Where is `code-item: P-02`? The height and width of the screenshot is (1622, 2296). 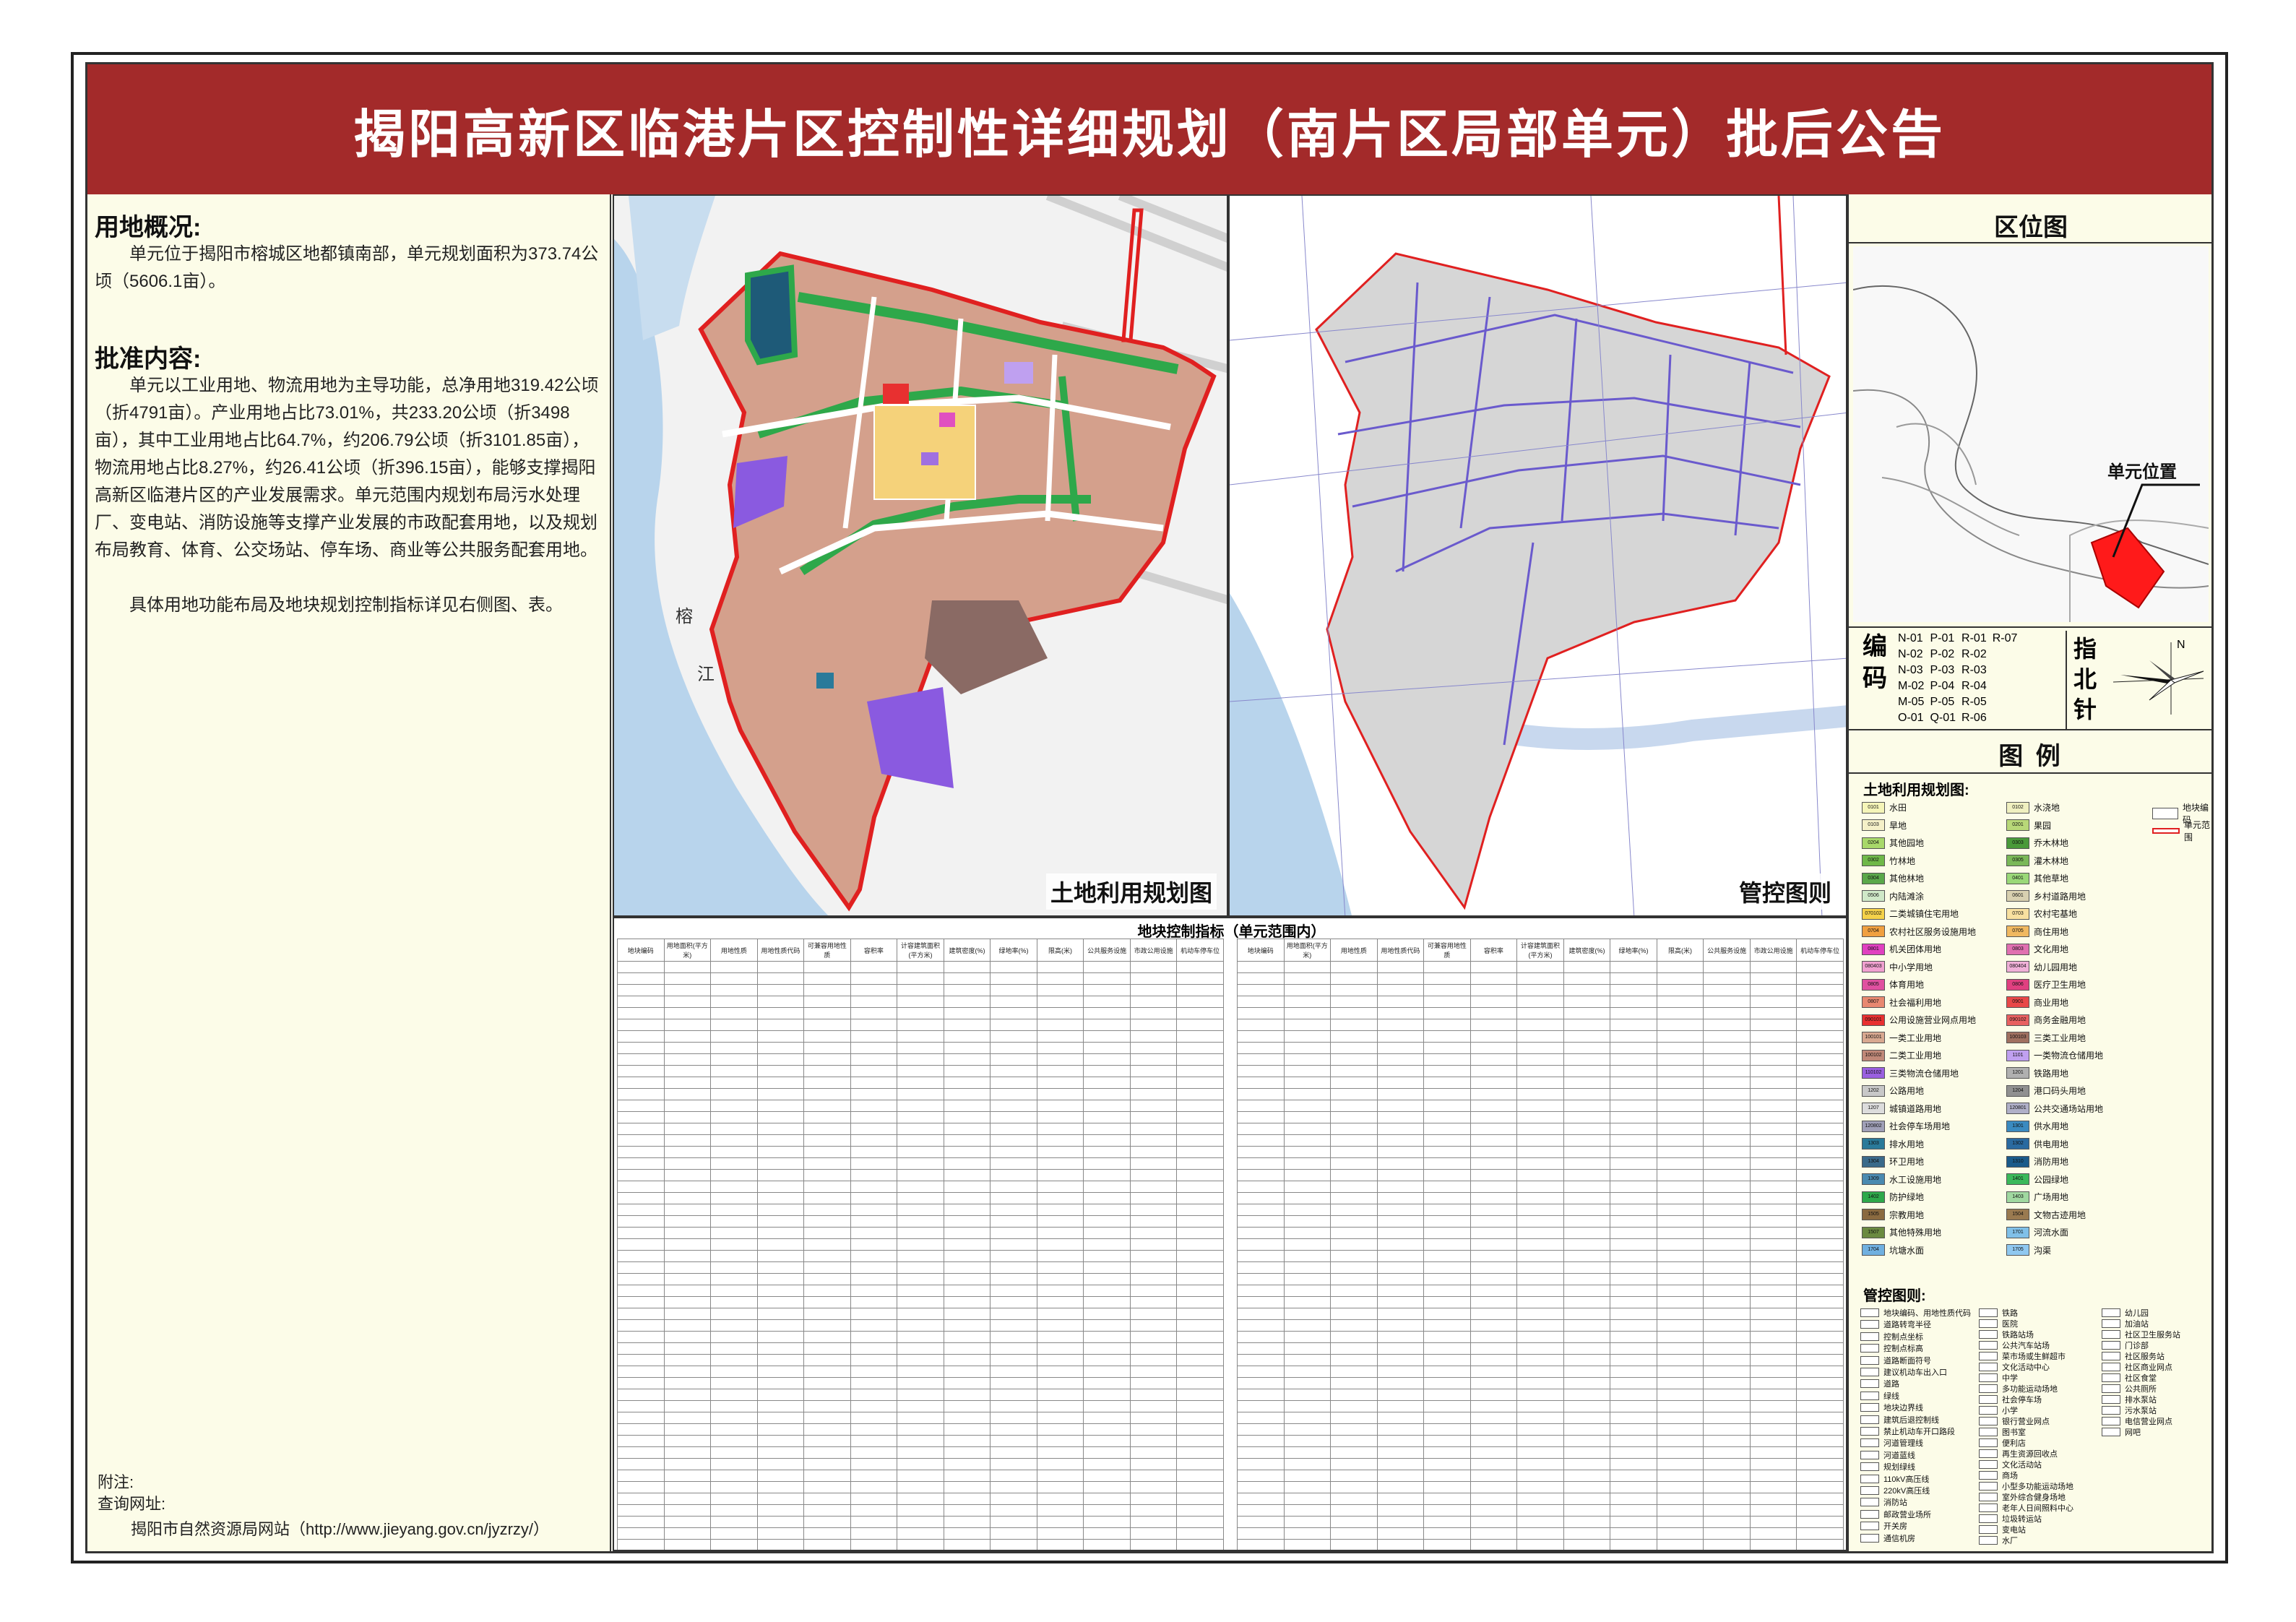 code-item: P-02 is located at coordinates (1942, 654).